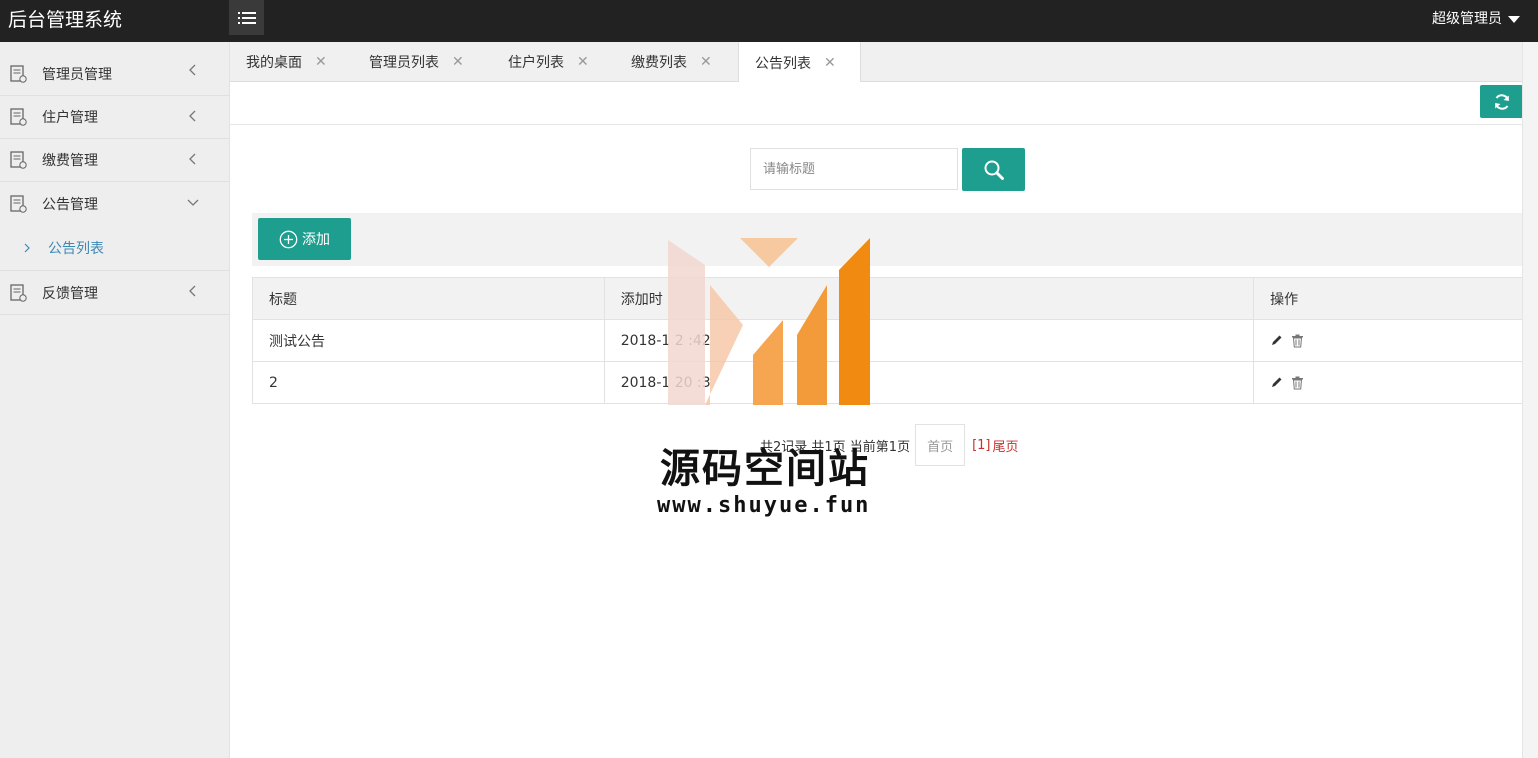 The width and height of the screenshot is (1538, 758). What do you see at coordinates (115, 400) in the screenshot?
I see `sidebar: 管理员管理 住户管理 缴费管理 公告管理 公告列表 反馈管理` at bounding box center [115, 400].